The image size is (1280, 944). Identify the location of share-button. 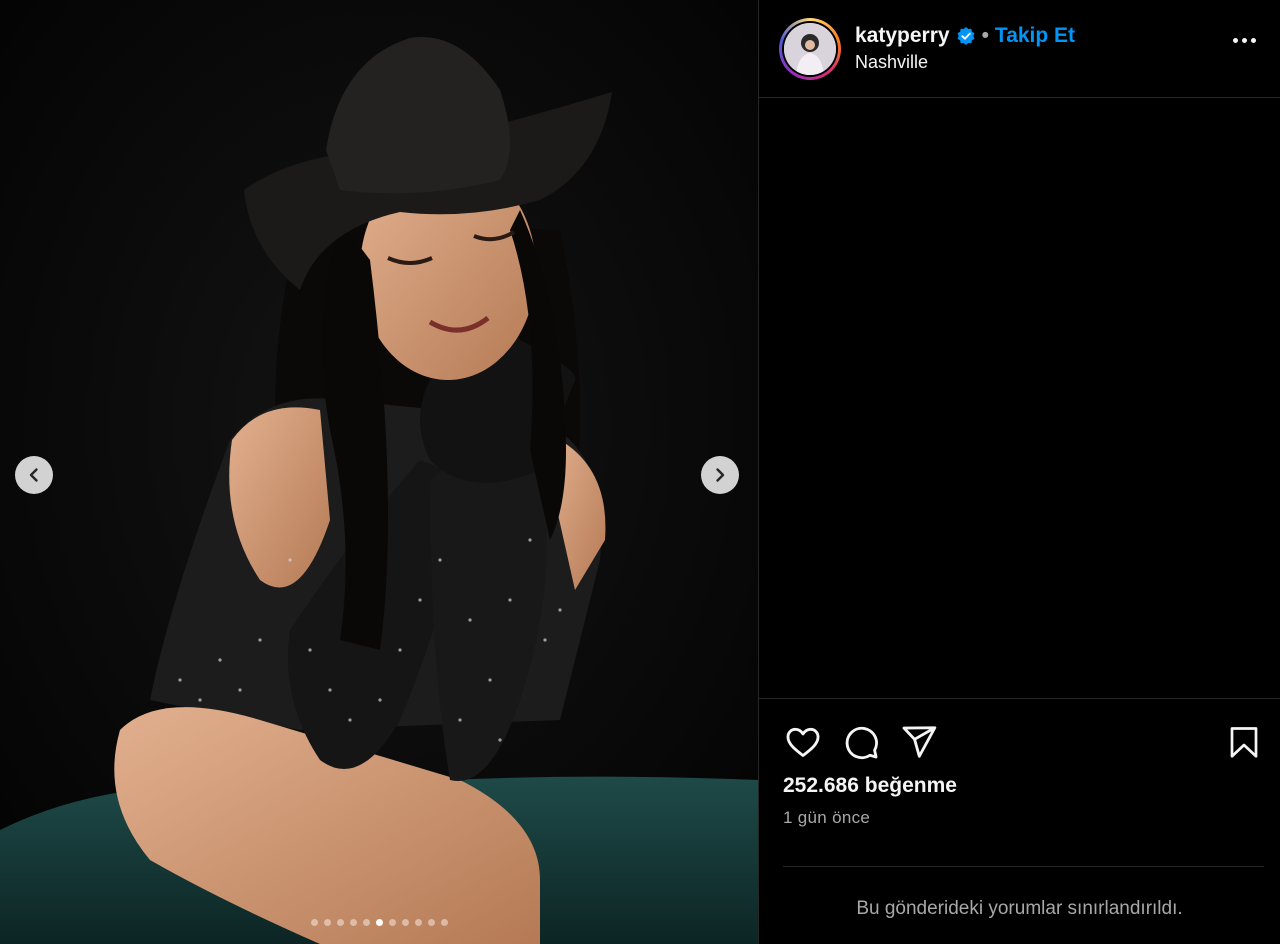
(919, 742).